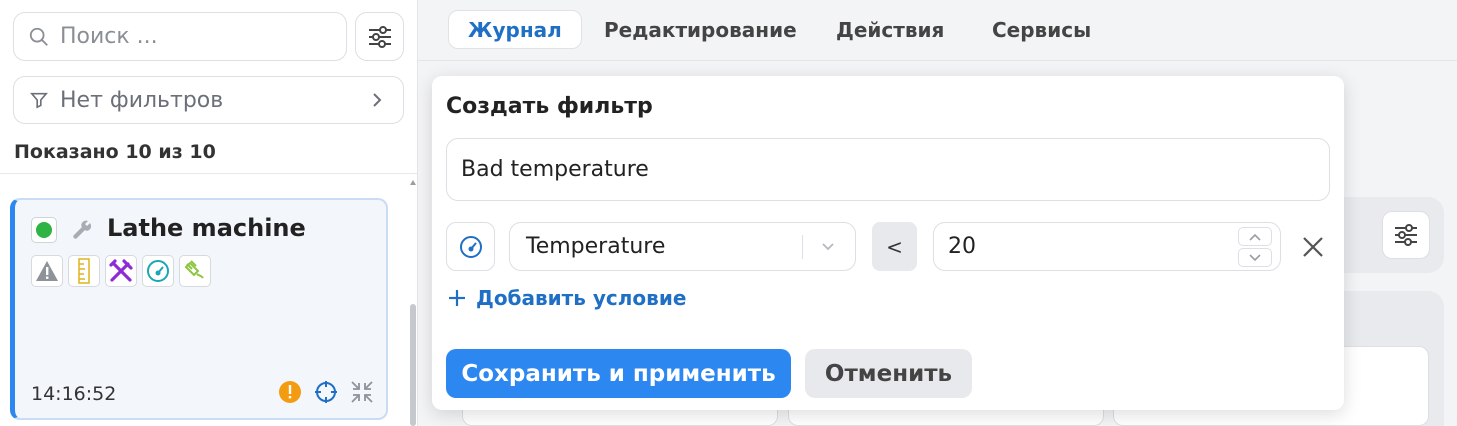  Describe the element at coordinates (802, 247) in the screenshot. I see `select-separator` at that location.